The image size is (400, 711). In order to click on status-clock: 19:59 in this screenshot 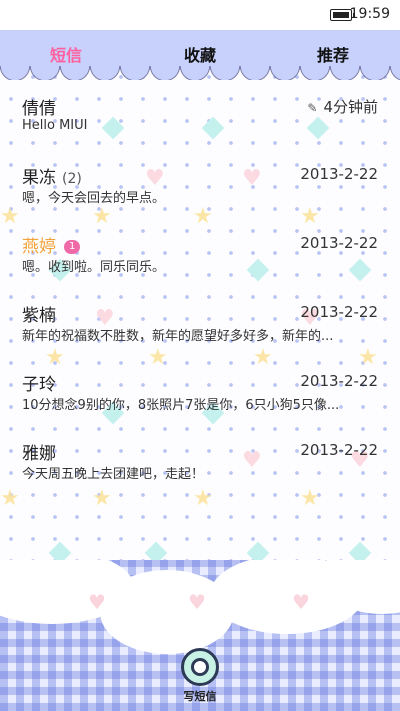, I will do `click(369, 14)`.